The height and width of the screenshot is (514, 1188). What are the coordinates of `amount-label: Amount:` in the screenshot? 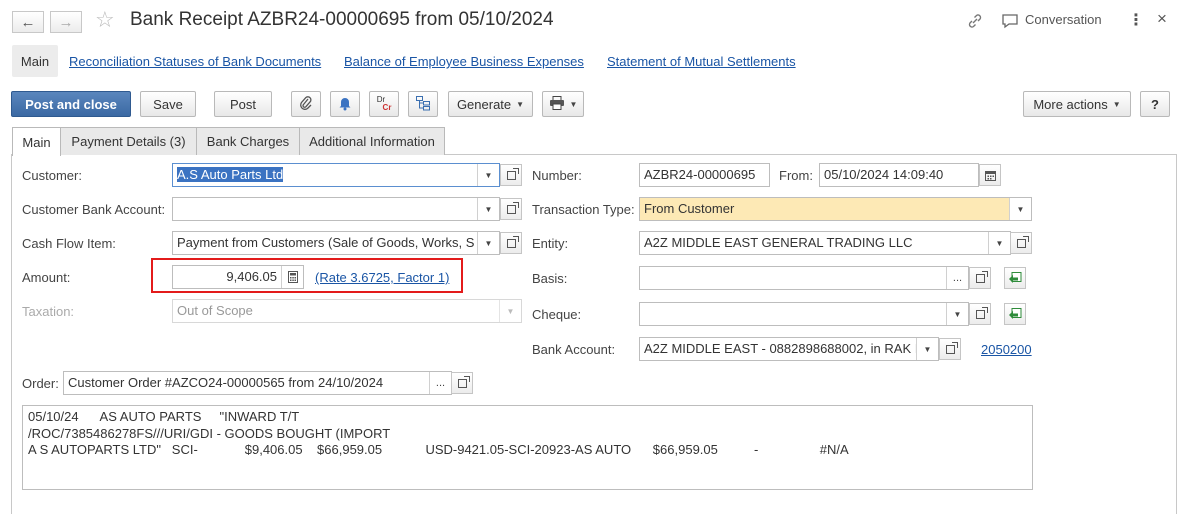 It's located at (46, 277).